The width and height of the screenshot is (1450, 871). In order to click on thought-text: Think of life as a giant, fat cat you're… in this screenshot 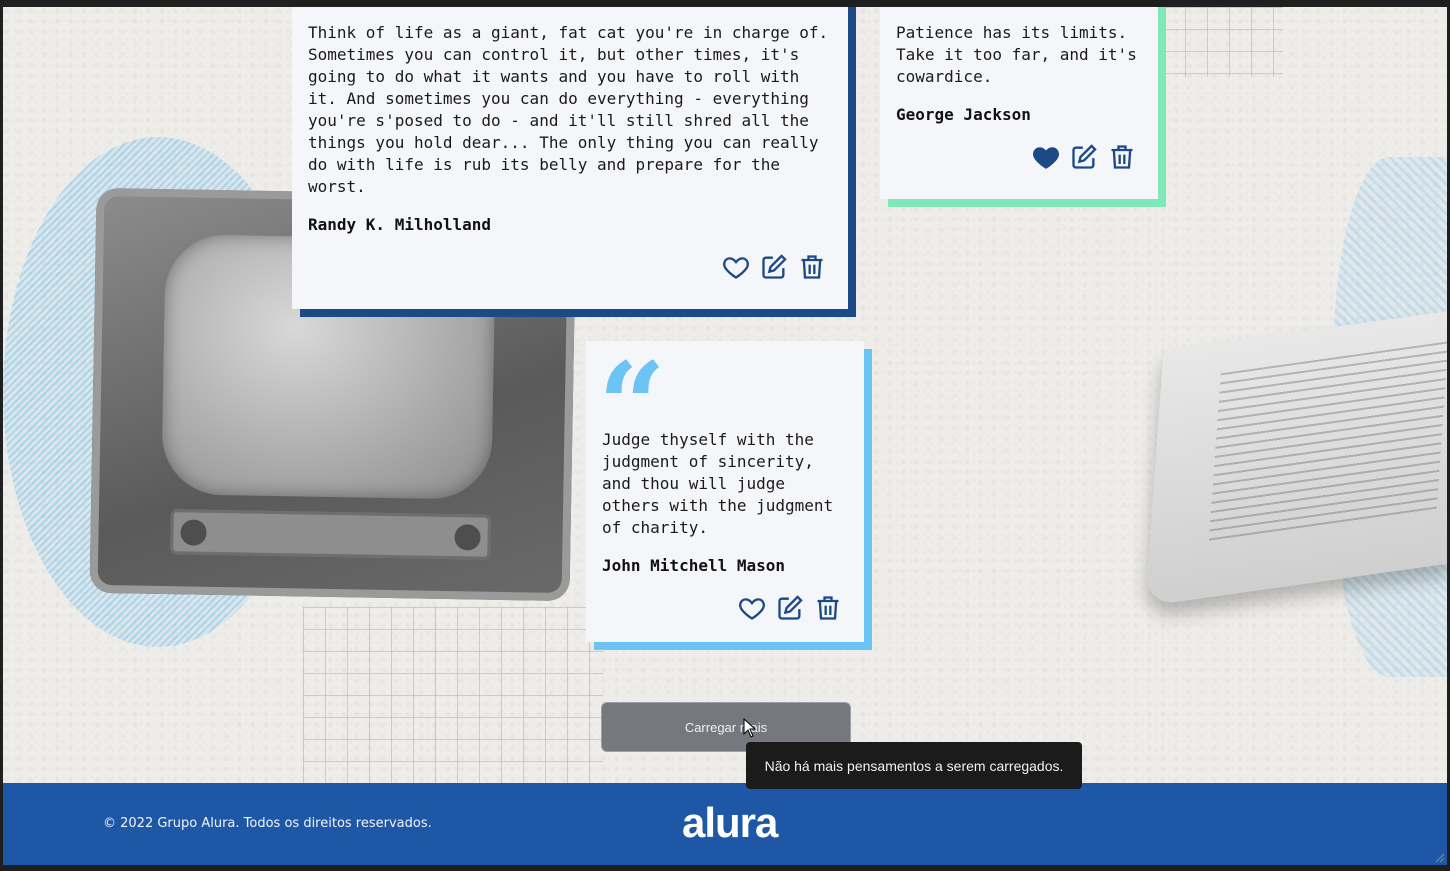, I will do `click(568, 109)`.